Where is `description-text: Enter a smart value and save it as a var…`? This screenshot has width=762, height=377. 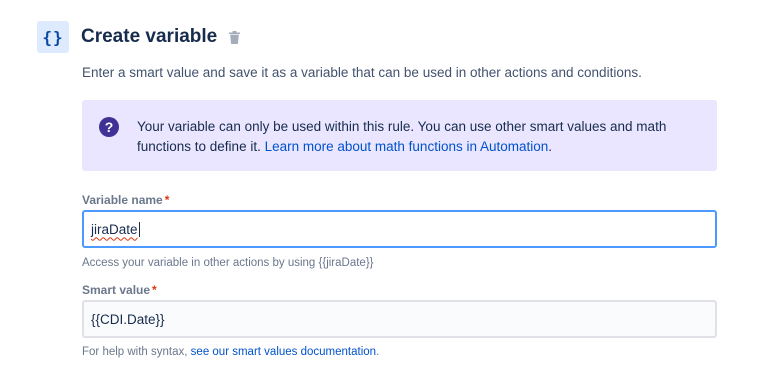
description-text: Enter a smart value and save it as a var… is located at coordinates (362, 72).